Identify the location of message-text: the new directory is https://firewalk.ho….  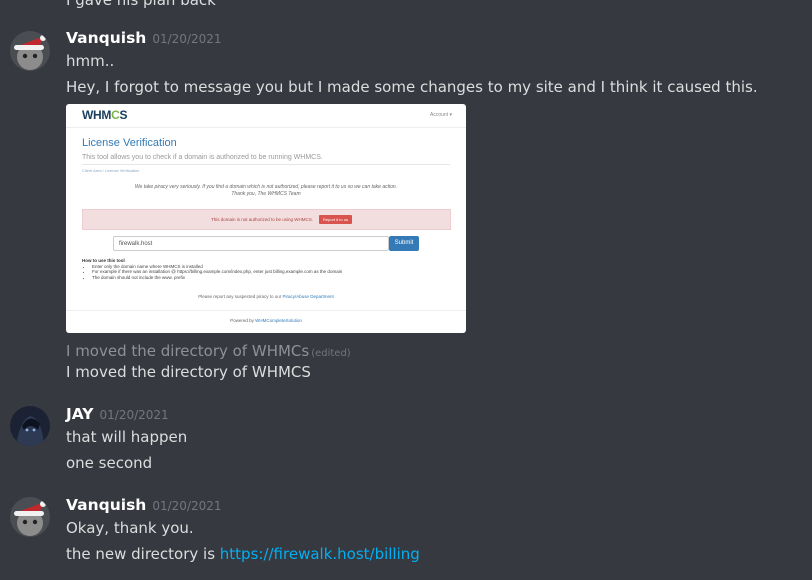
(243, 554).